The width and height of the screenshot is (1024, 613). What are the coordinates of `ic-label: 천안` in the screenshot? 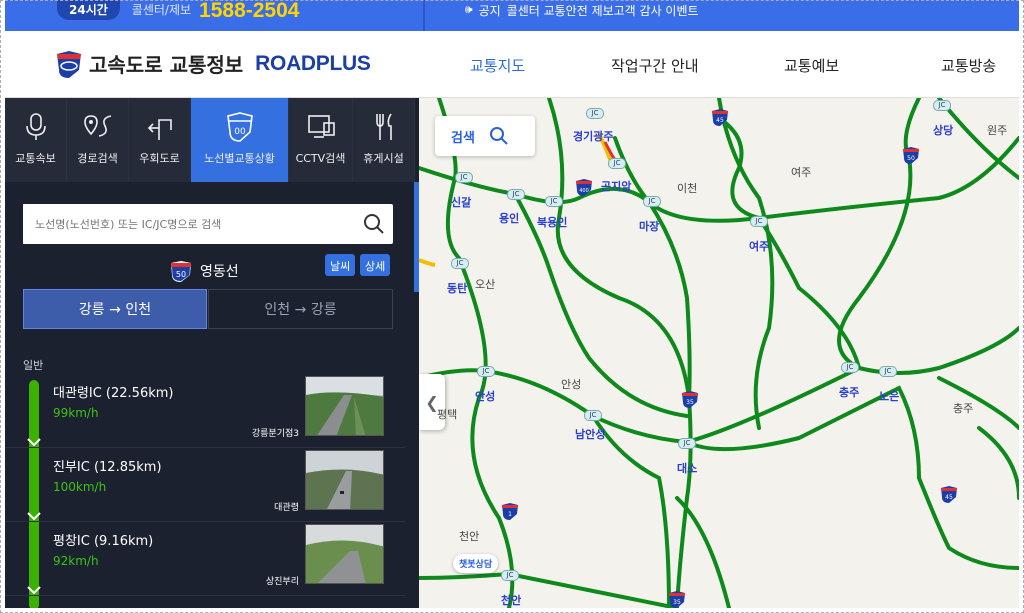 It's located at (511, 600).